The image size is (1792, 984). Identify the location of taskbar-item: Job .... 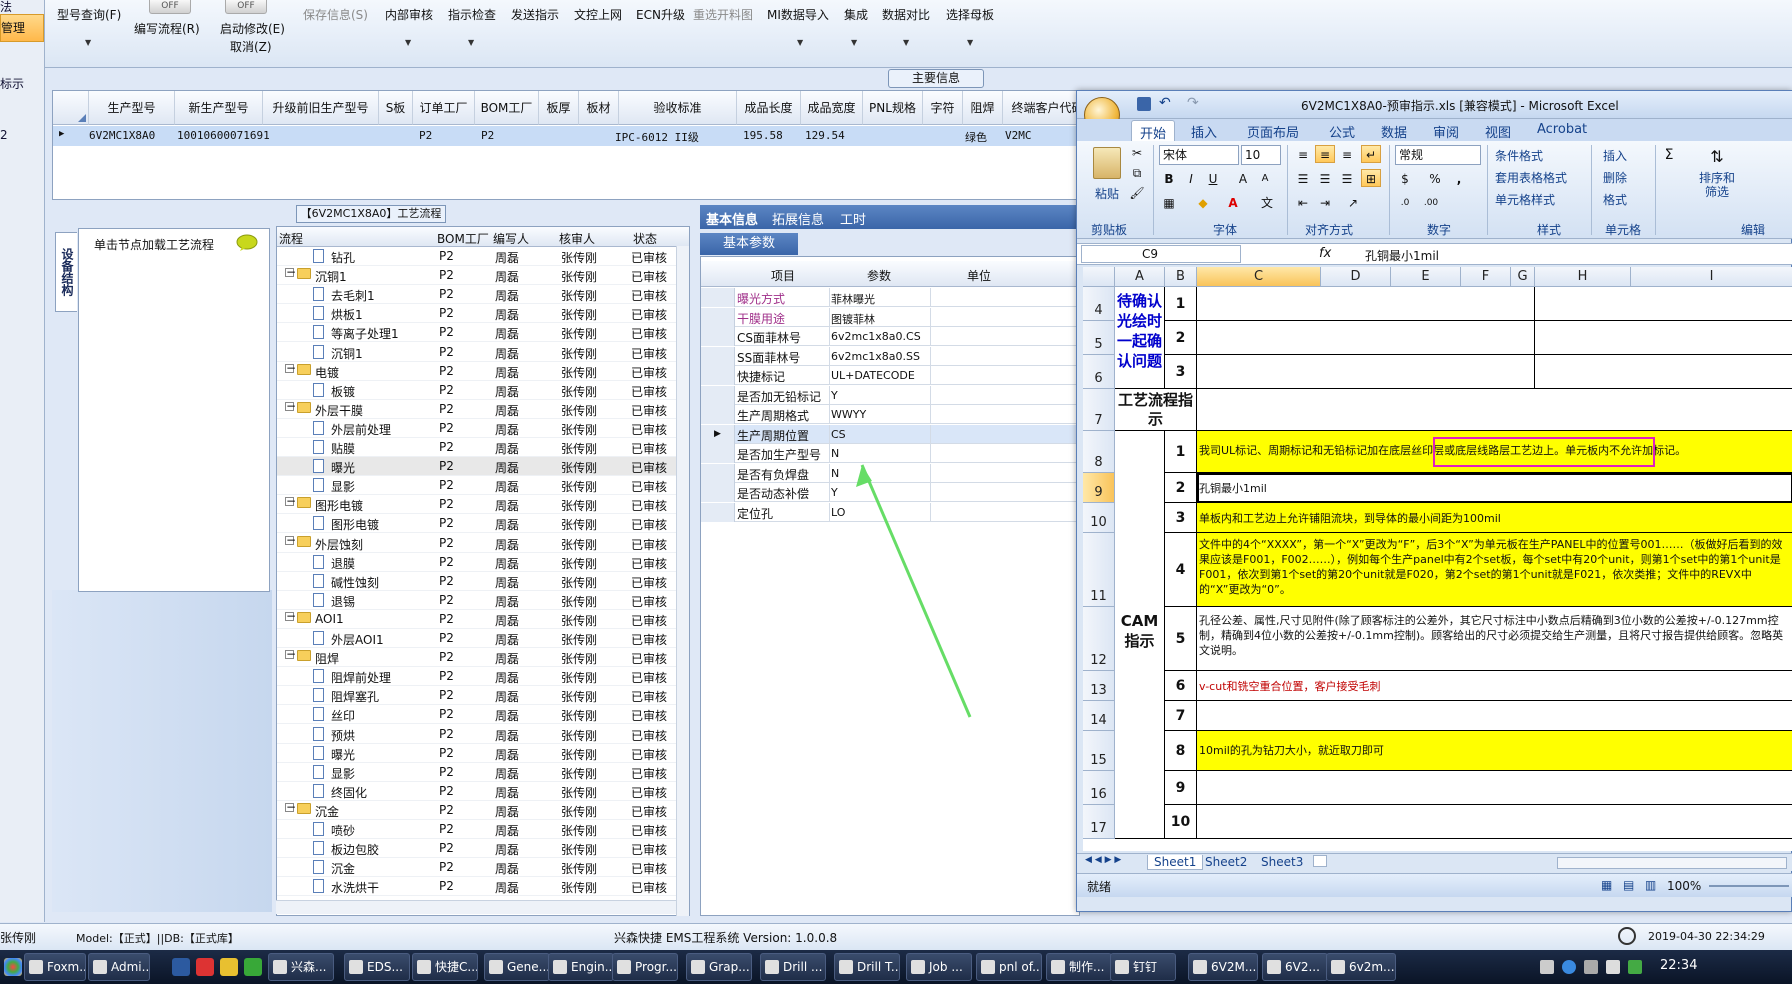
(939, 967).